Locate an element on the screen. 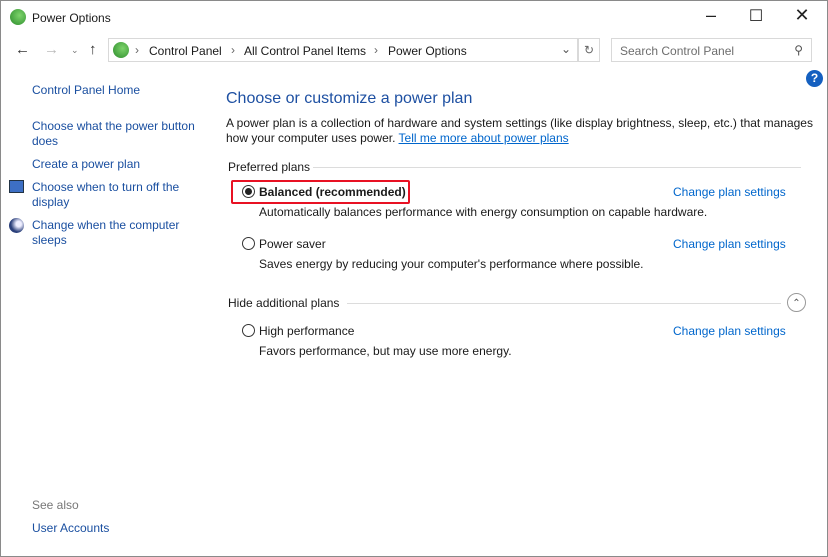  maximize-button: ☐ is located at coordinates (756, 16).